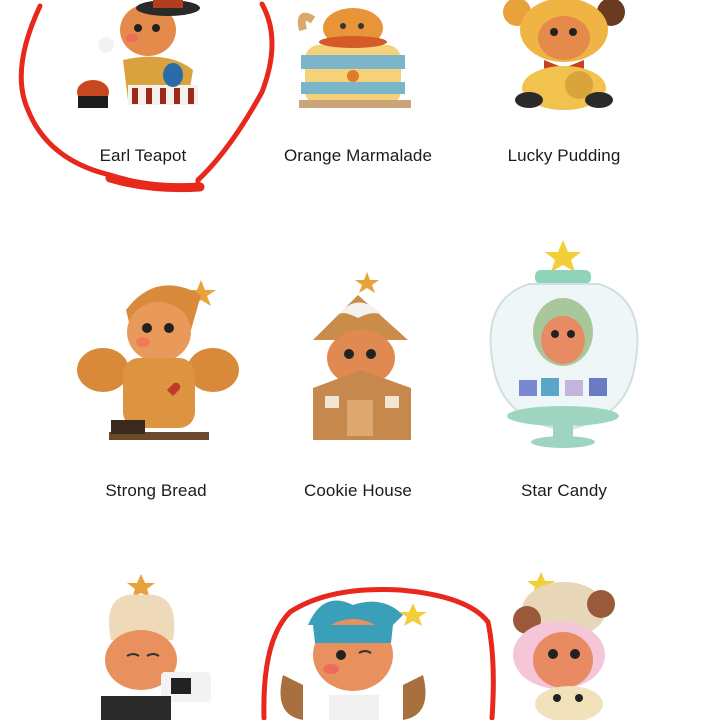 The height and width of the screenshot is (720, 720). I want to click on product-card-orange-marmalade: Orange Marmalade, so click(358, 100).